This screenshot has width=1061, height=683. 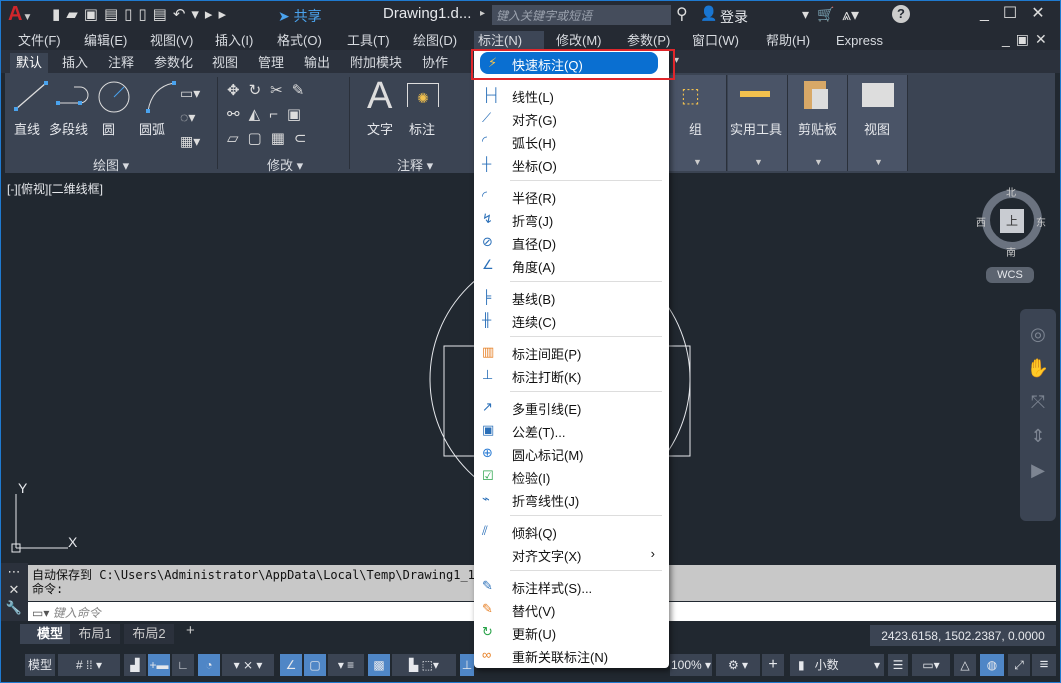 What do you see at coordinates (20, 14) in the screenshot?
I see `app-logo-icon: A▼` at bounding box center [20, 14].